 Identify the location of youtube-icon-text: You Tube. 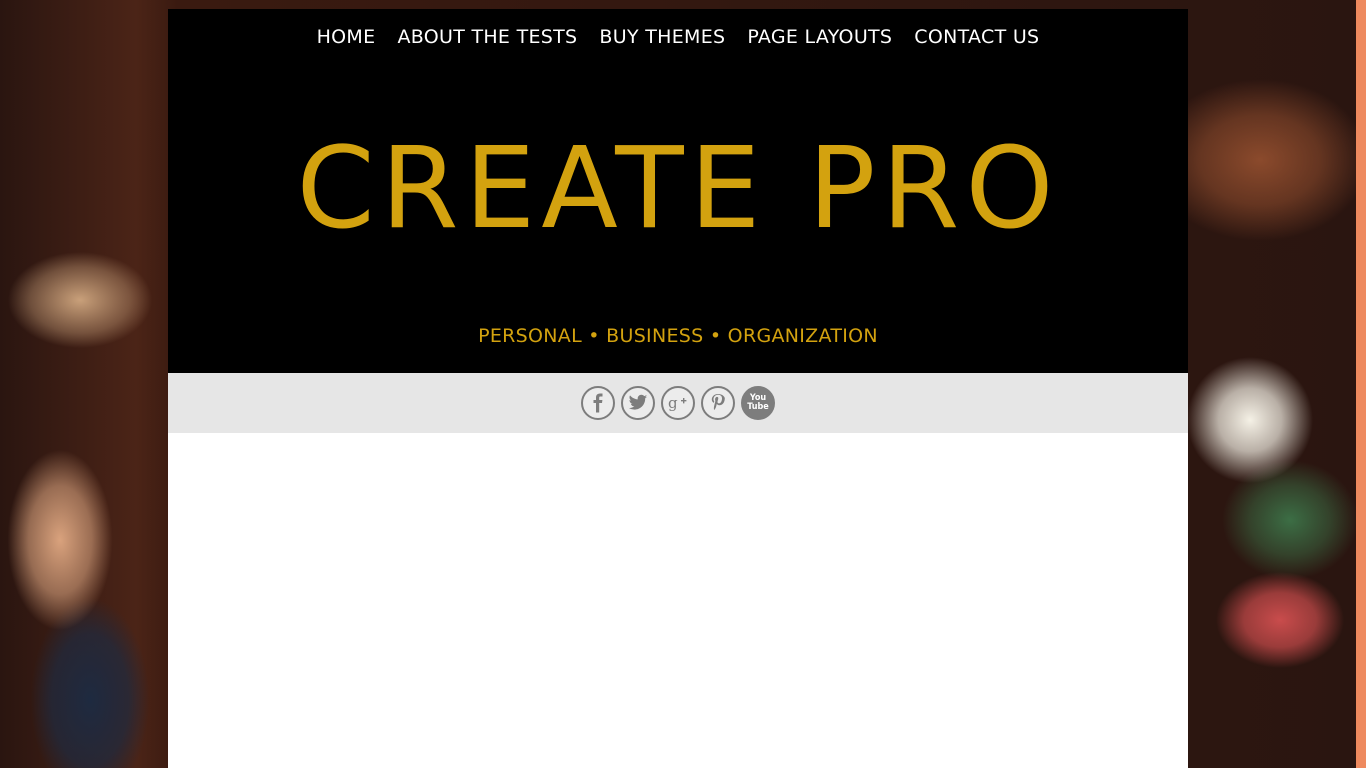
(758, 403).